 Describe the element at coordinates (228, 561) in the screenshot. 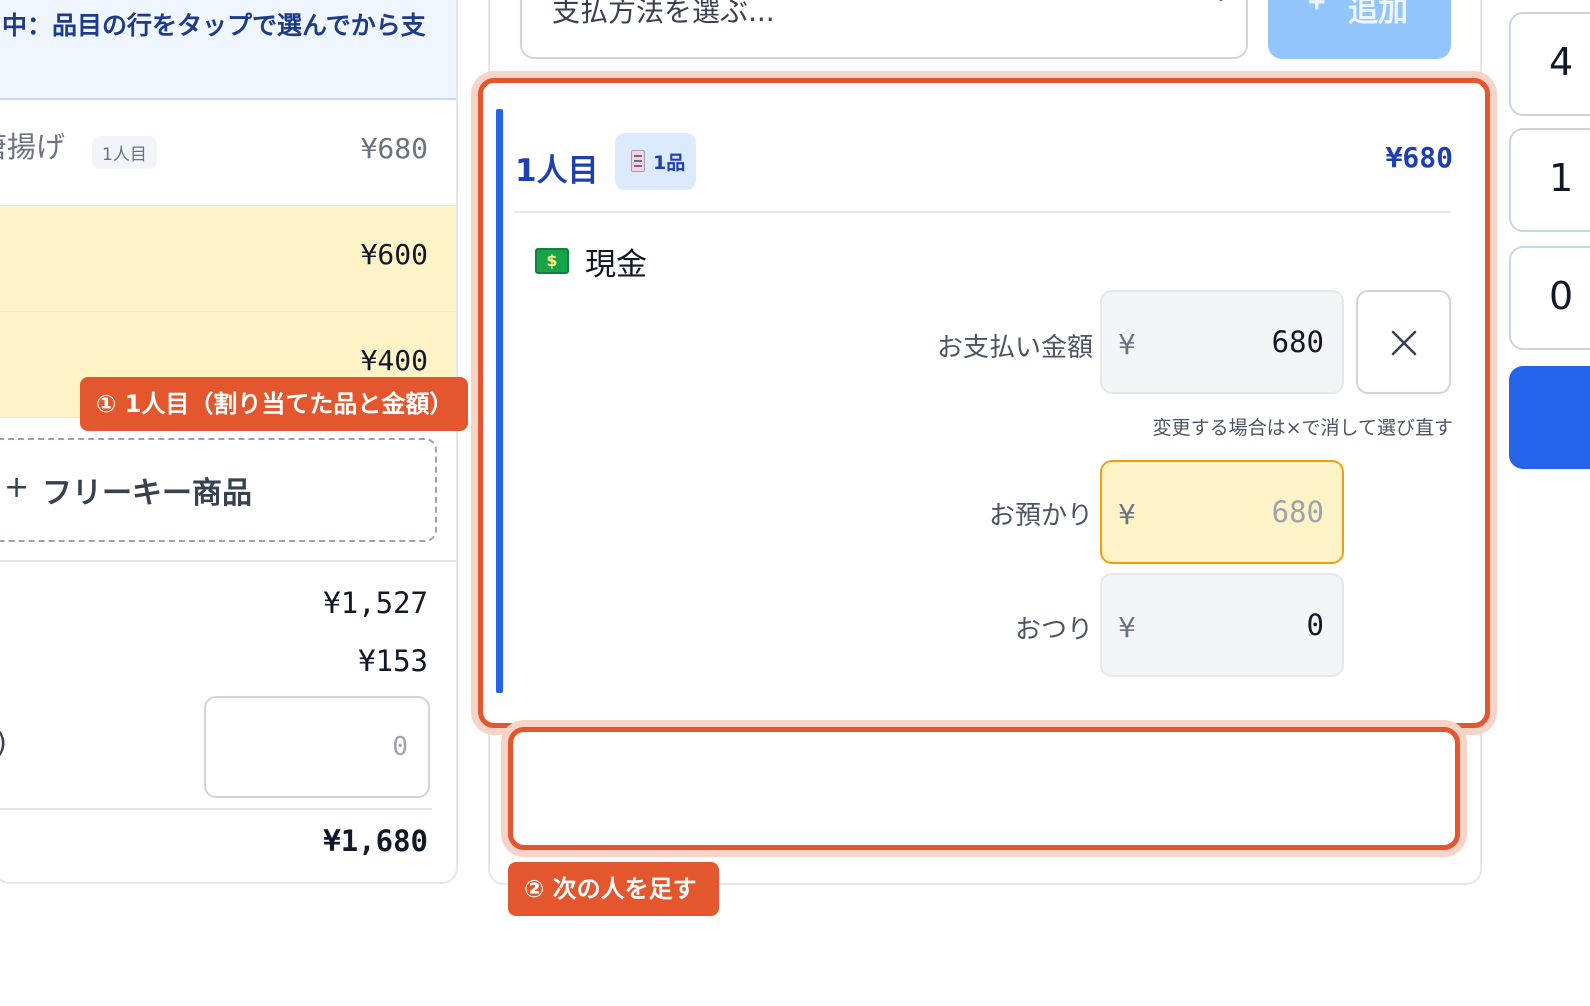

I see `totals-divider` at that location.